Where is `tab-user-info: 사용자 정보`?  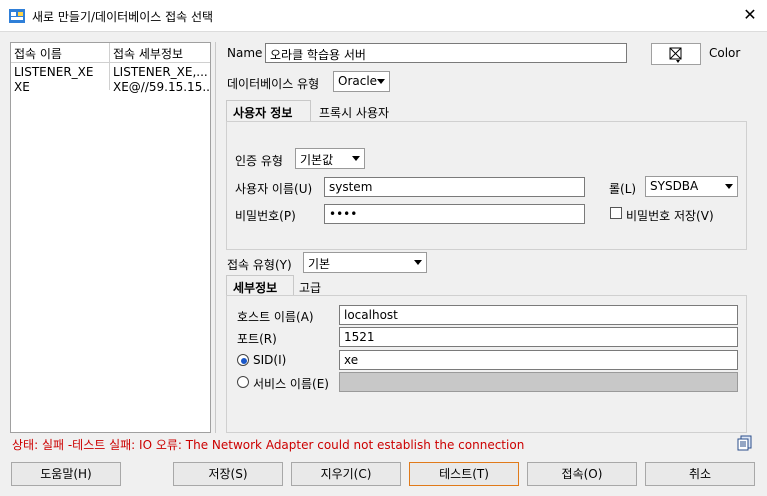
tab-user-info: 사용자 정보 is located at coordinates (268, 111).